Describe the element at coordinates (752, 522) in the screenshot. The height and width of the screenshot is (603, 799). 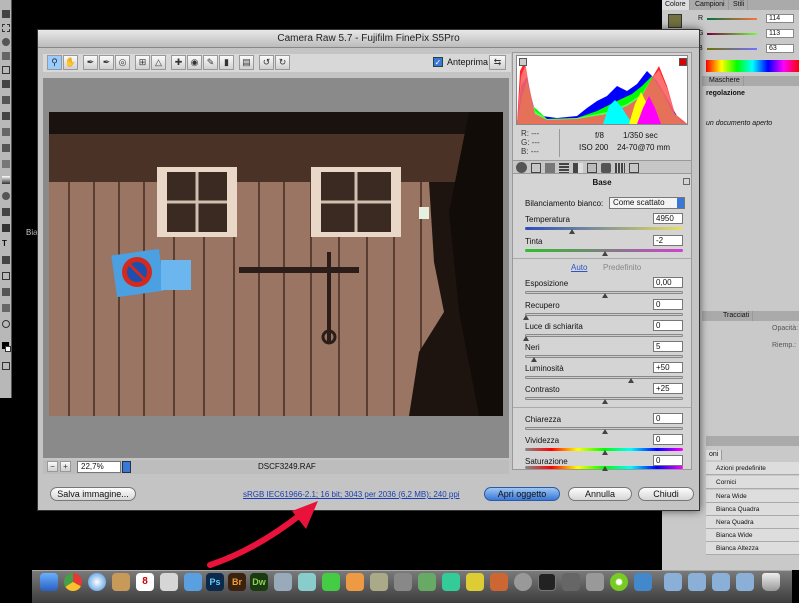
I see `action-item: Nera Quadra` at that location.